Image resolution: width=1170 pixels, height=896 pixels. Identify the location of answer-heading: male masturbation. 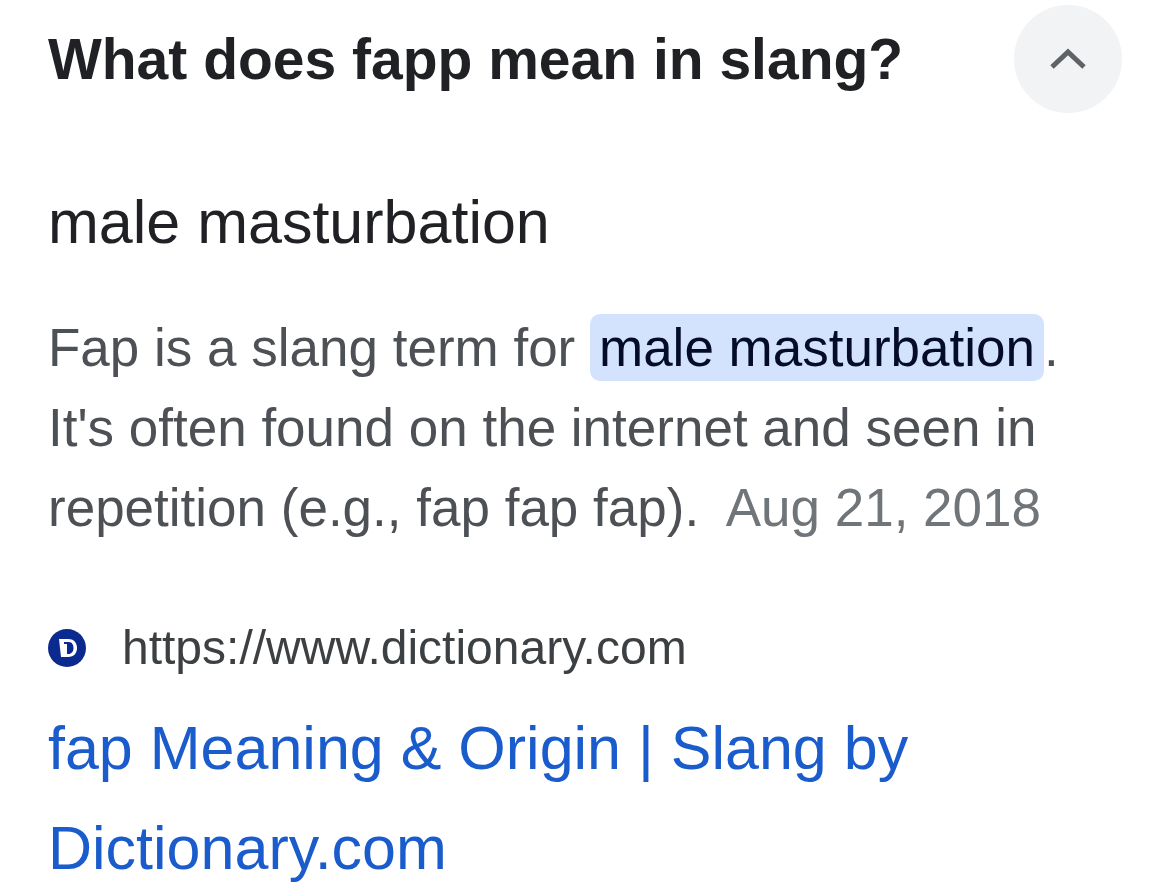
(299, 222).